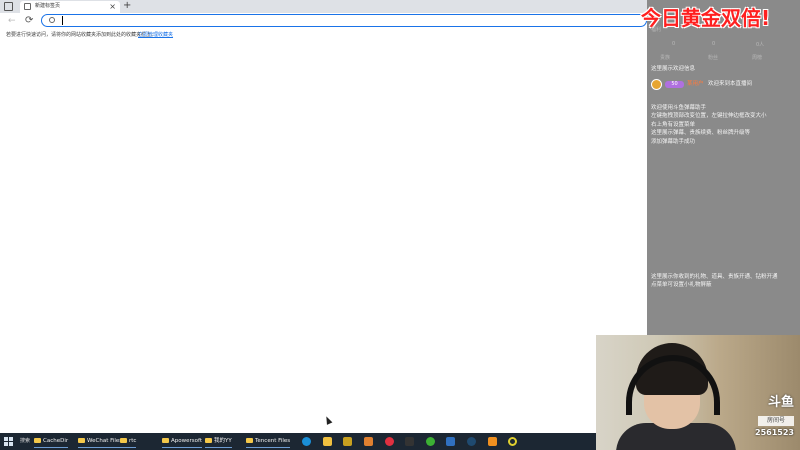 The height and width of the screenshot is (450, 800). I want to click on taskbar-item: CacheDir, so click(51, 441).